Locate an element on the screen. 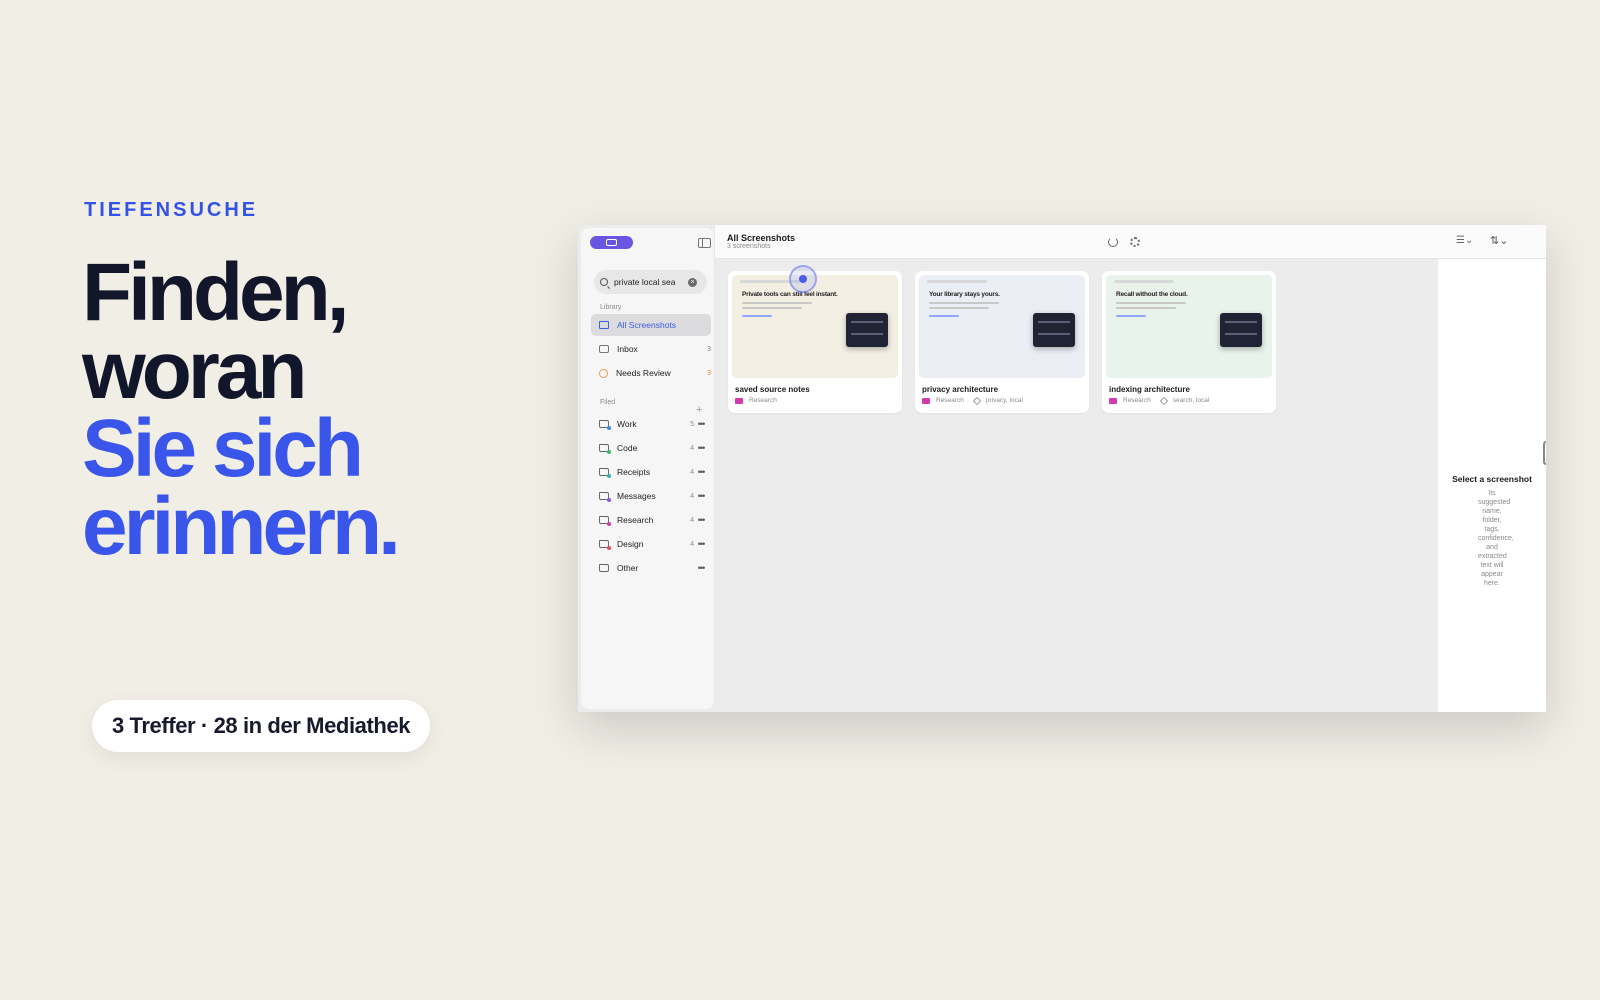 The width and height of the screenshot is (1600, 1000). card-name: saved source notes is located at coordinates (772, 389).